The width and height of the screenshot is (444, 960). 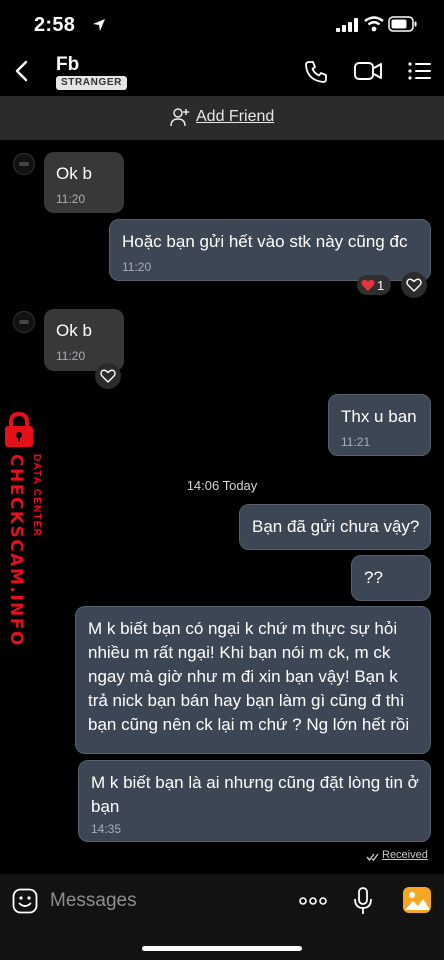 I want to click on add-person-icon, so click(x=179, y=117).